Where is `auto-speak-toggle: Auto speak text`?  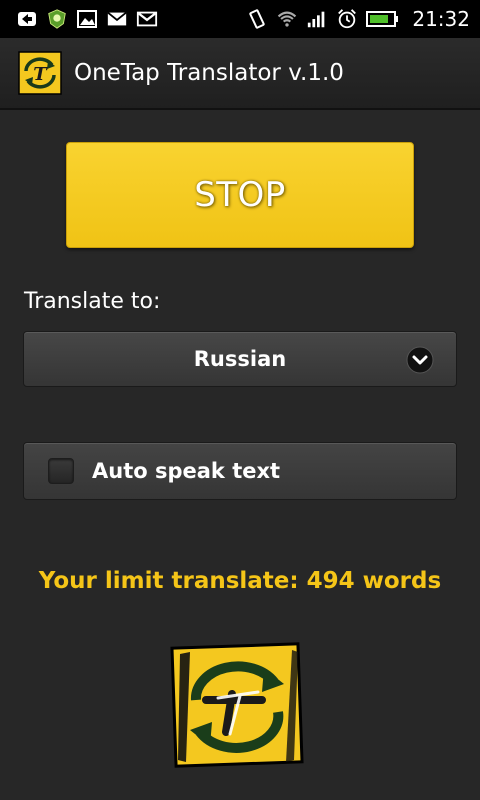 auto-speak-toggle: Auto speak text is located at coordinates (240, 471).